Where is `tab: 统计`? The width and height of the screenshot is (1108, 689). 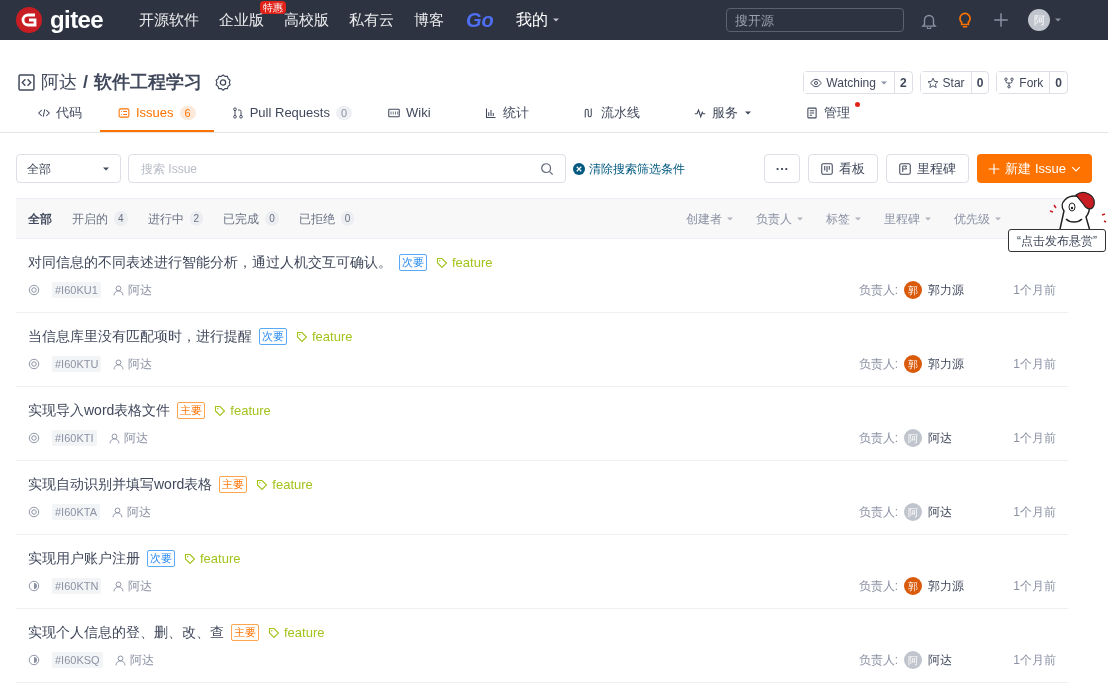 tab: 统计 is located at coordinates (506, 117).